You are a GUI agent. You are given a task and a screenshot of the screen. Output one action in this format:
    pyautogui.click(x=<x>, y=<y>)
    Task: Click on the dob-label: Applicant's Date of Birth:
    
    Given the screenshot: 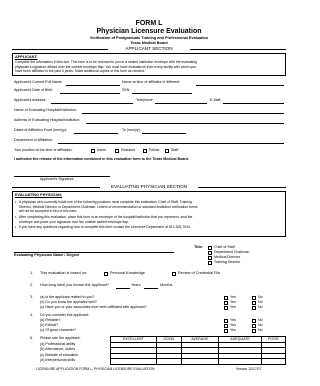 What is the action you would take?
    pyautogui.click(x=34, y=90)
    